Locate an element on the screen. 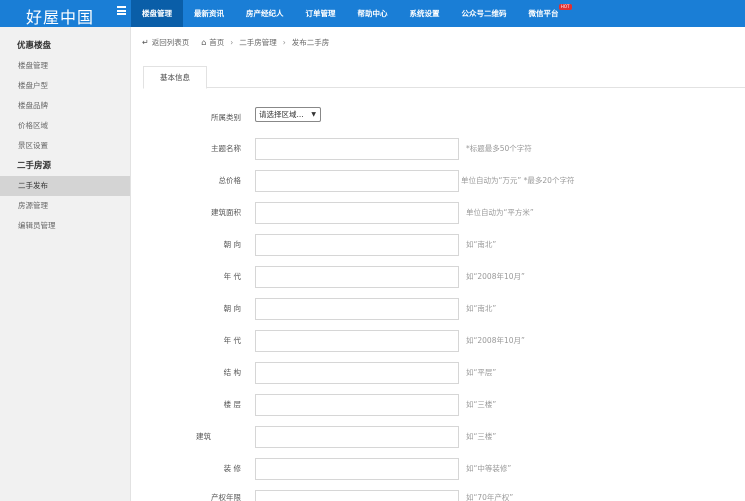  title-input is located at coordinates (357, 149).